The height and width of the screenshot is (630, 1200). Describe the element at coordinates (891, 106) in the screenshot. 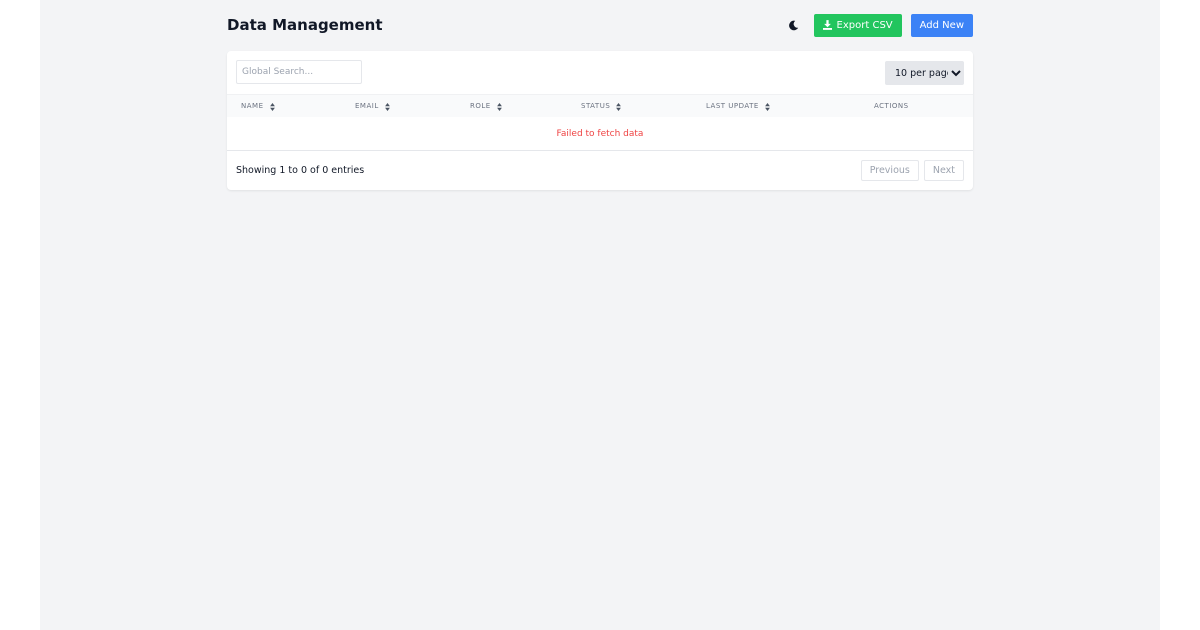

I see `column-header-actions: ACTIONS` at that location.